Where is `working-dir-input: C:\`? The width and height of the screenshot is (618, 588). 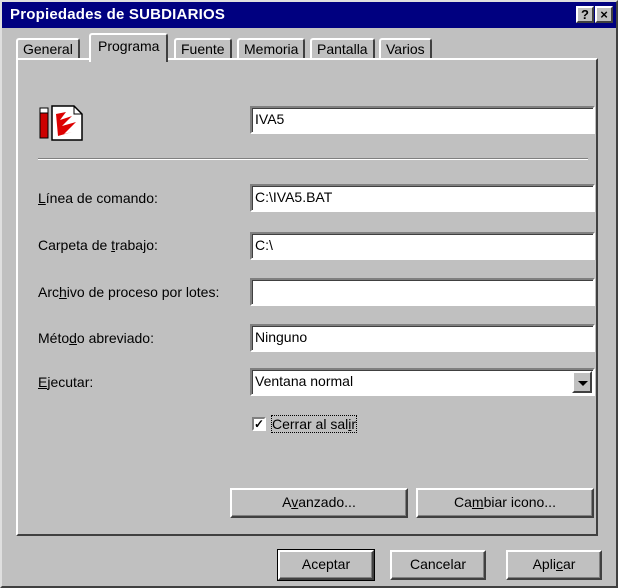
working-dir-input: C:\ is located at coordinates (422, 246).